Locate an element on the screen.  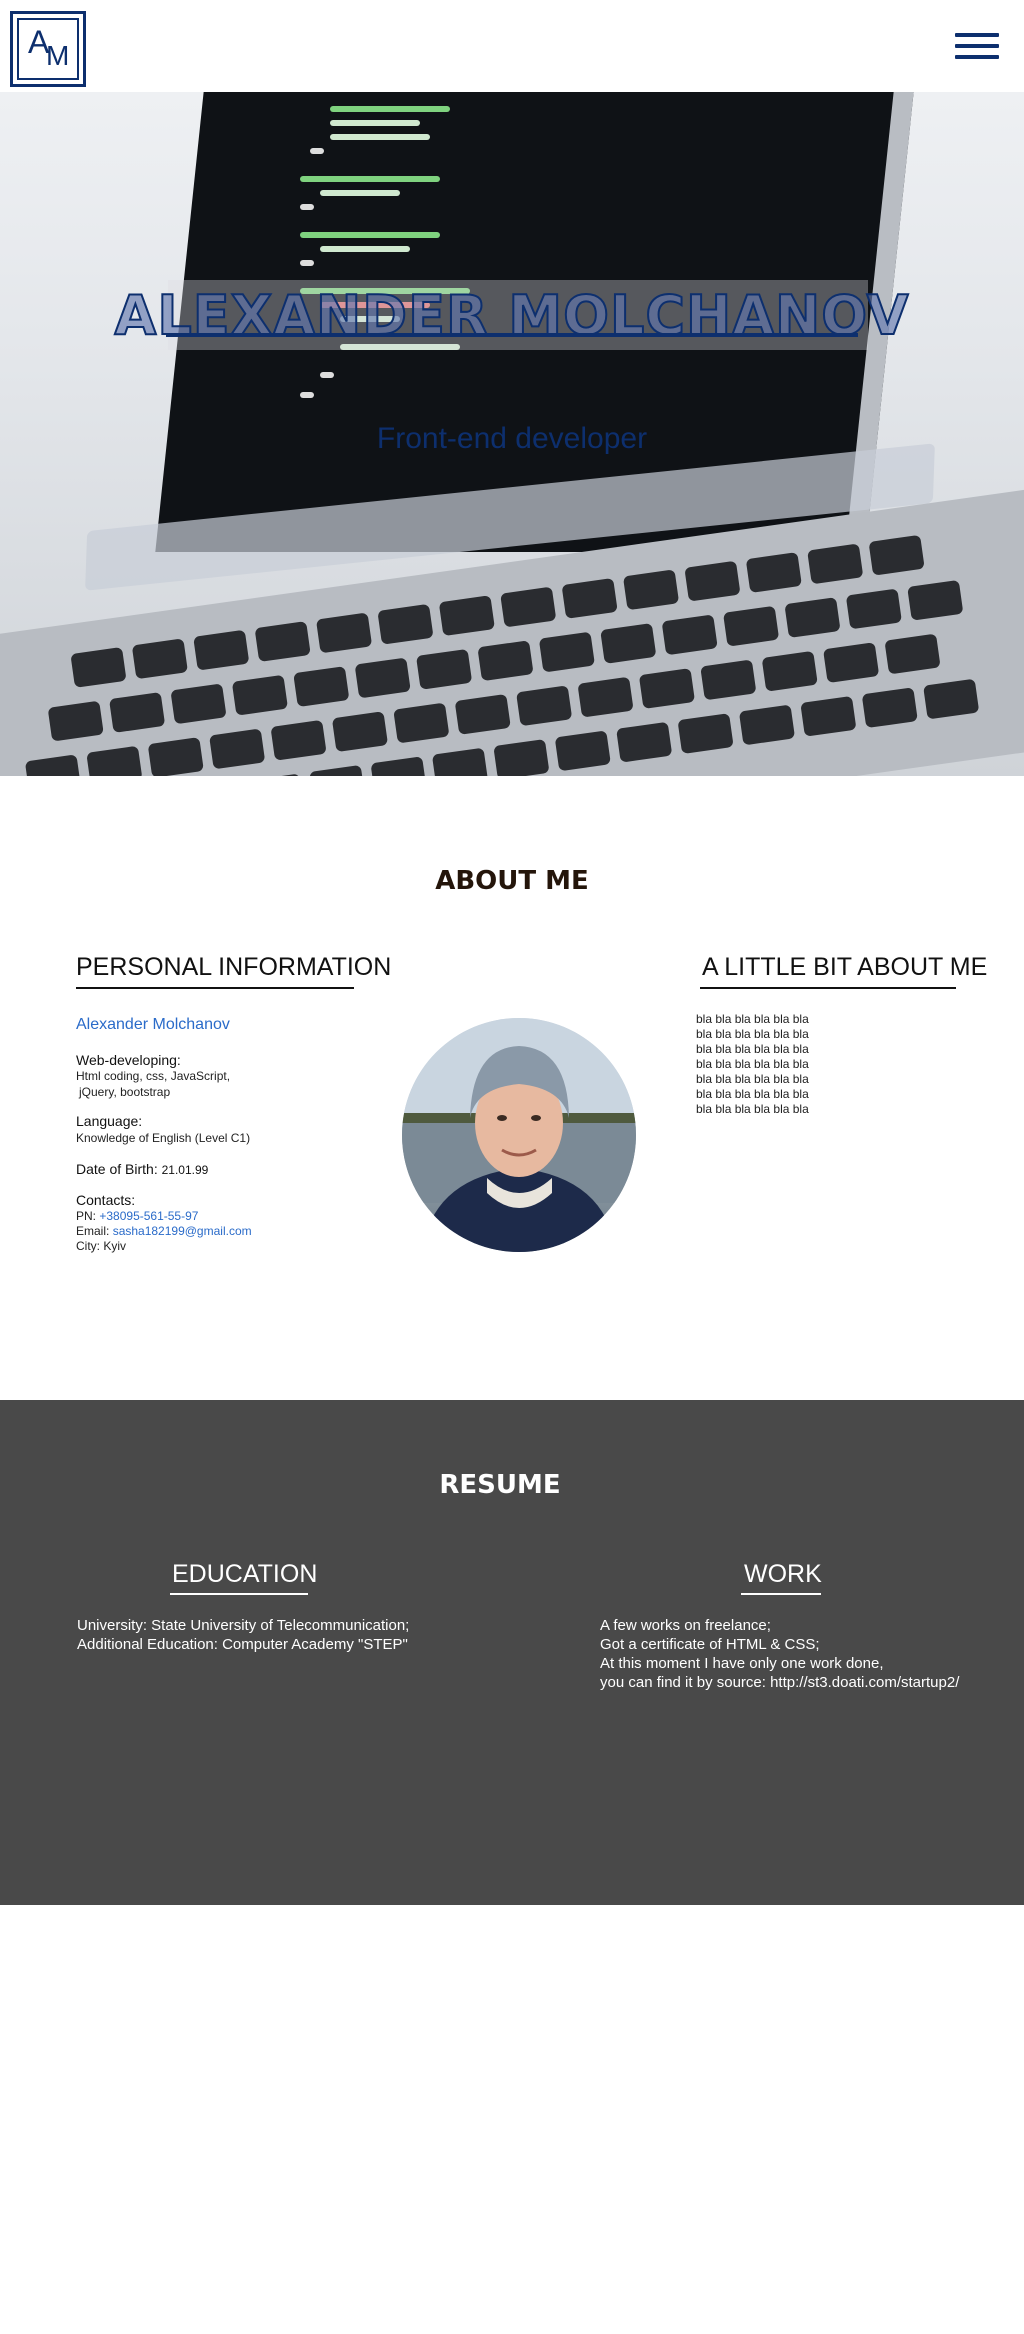
dob-label: Date of Birth: is located at coordinates (117, 1169).